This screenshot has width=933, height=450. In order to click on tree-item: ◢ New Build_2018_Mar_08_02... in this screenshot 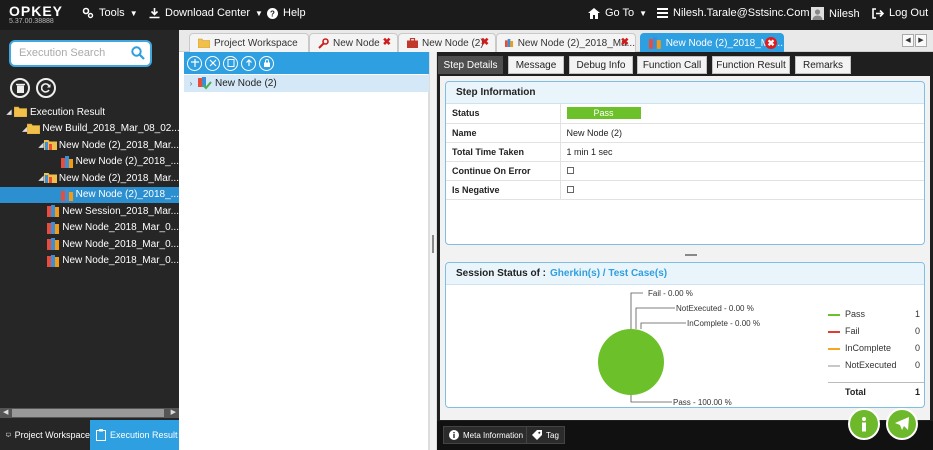, I will do `click(89, 129)`.